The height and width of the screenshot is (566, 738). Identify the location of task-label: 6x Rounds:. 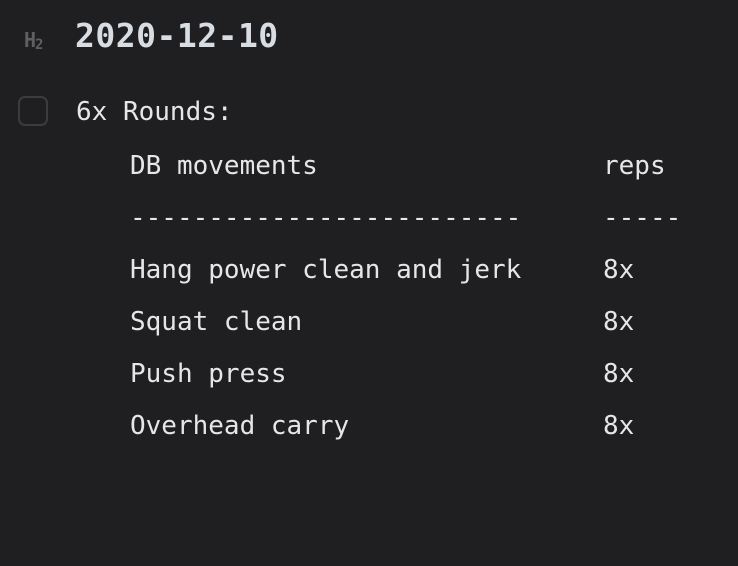
(154, 112).